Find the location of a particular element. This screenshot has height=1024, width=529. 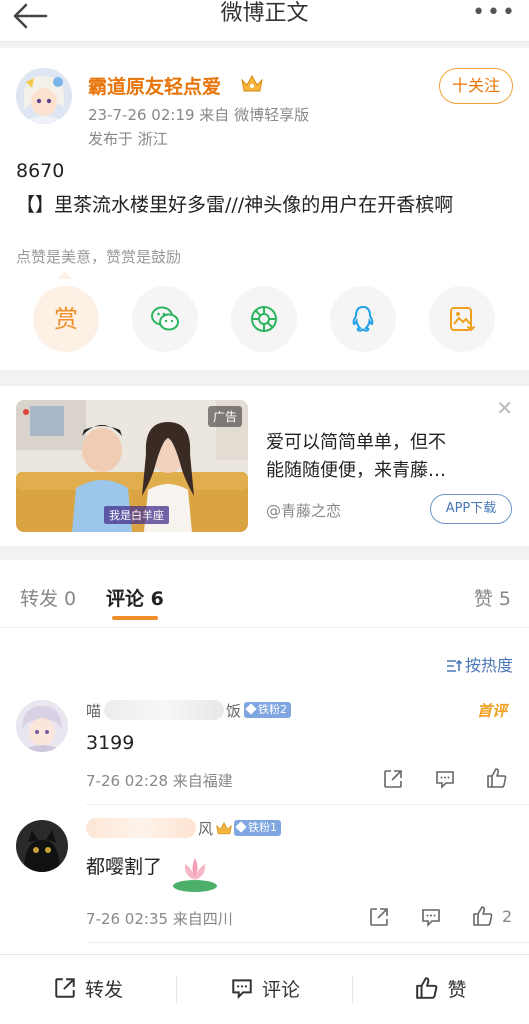

more-options-icon: ••• is located at coordinates (494, 13).